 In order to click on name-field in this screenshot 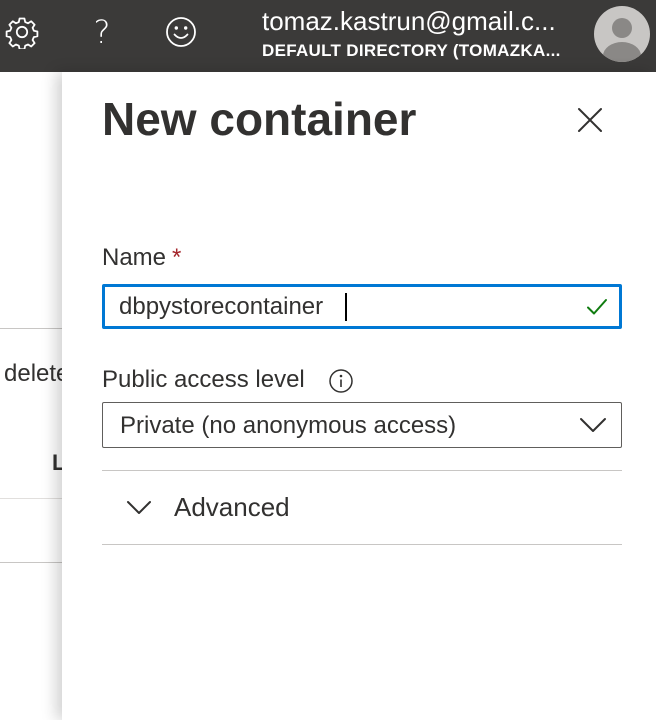, I will do `click(362, 306)`.